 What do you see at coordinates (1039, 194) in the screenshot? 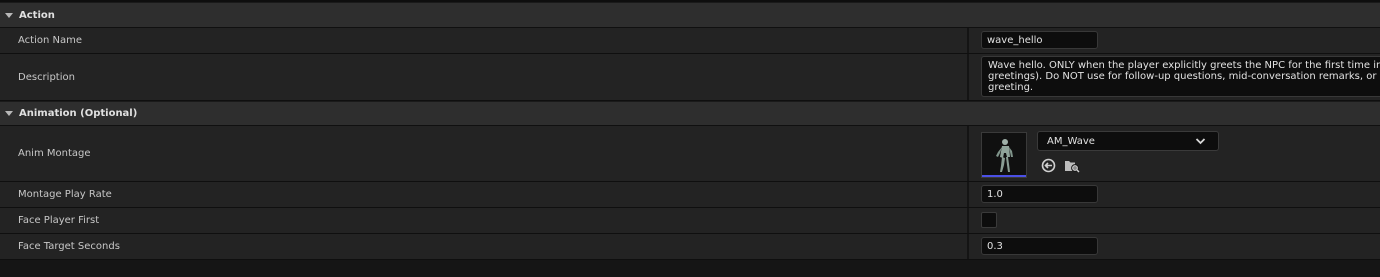
I see `montage-play-rate-input: 1.0` at bounding box center [1039, 194].